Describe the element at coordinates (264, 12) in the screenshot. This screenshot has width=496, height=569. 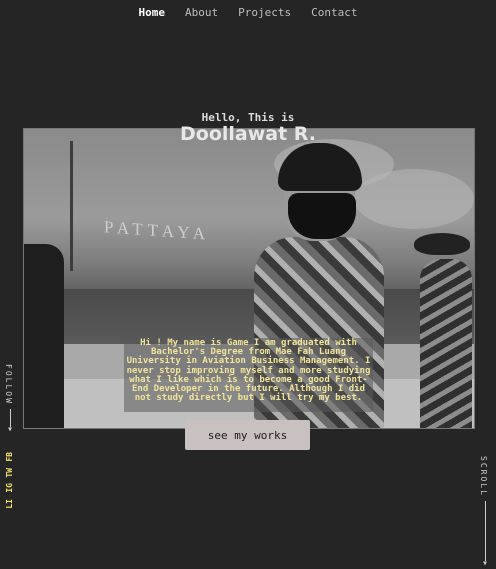
I see `nav-projects: Projects` at that location.